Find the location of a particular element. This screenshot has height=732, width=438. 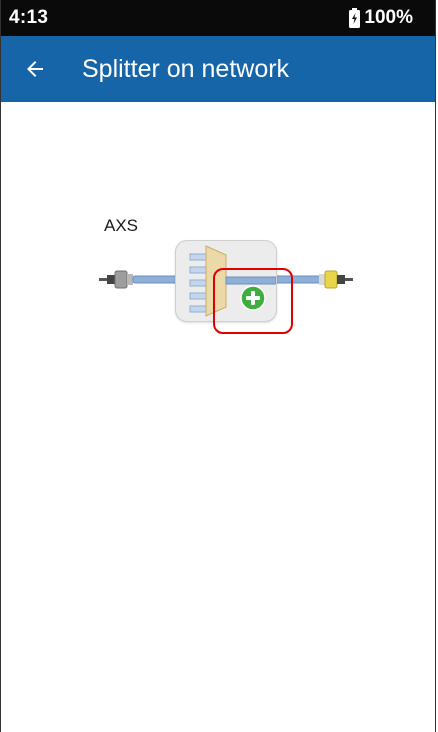

back-button is located at coordinates (35, 69).